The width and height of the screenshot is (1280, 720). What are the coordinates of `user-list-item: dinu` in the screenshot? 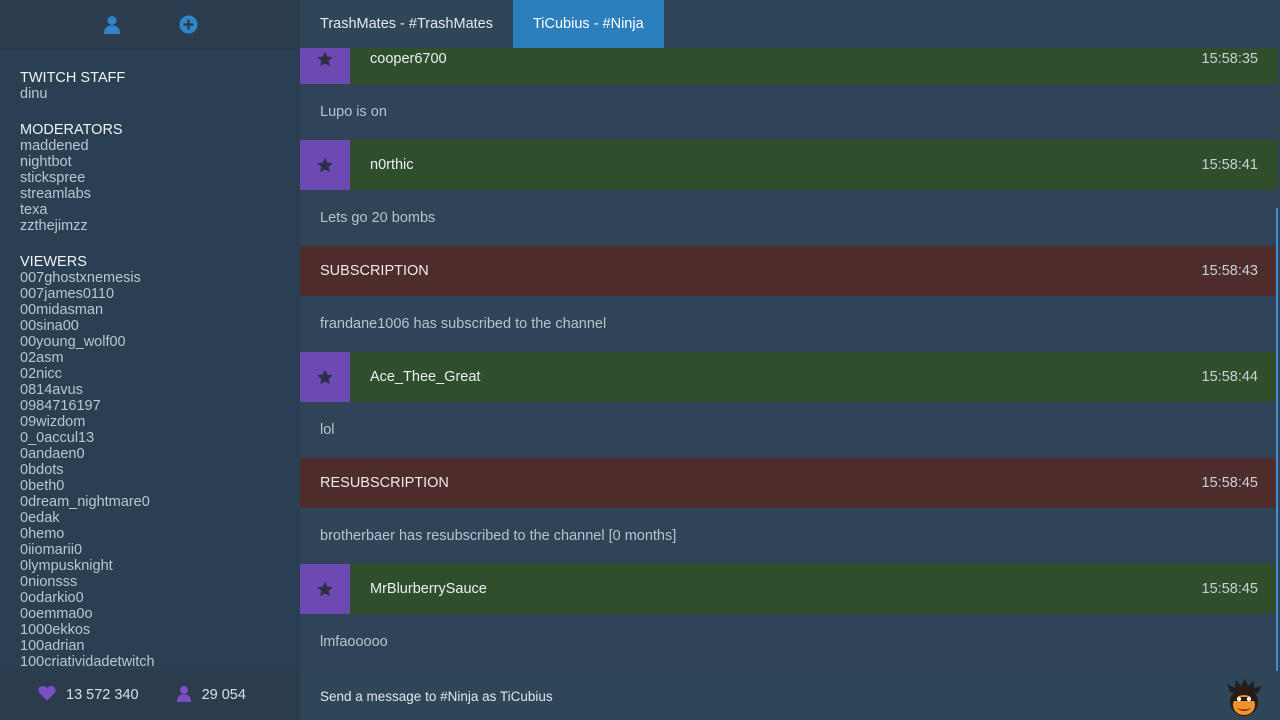 It's located at (160, 94).